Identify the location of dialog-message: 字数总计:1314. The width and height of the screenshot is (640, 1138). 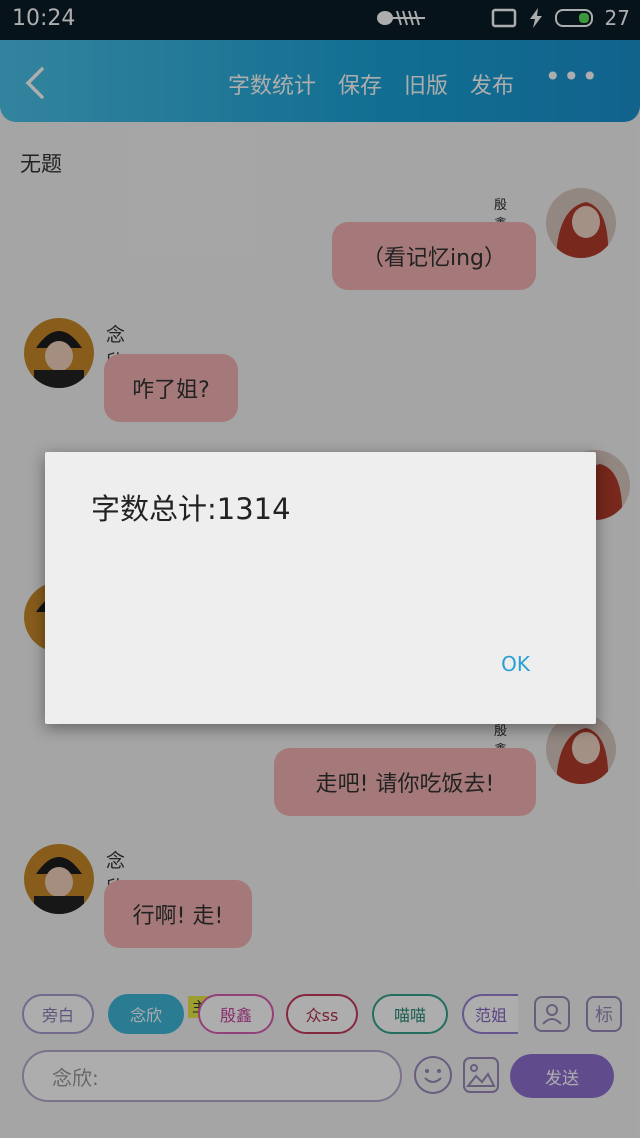
(191, 509).